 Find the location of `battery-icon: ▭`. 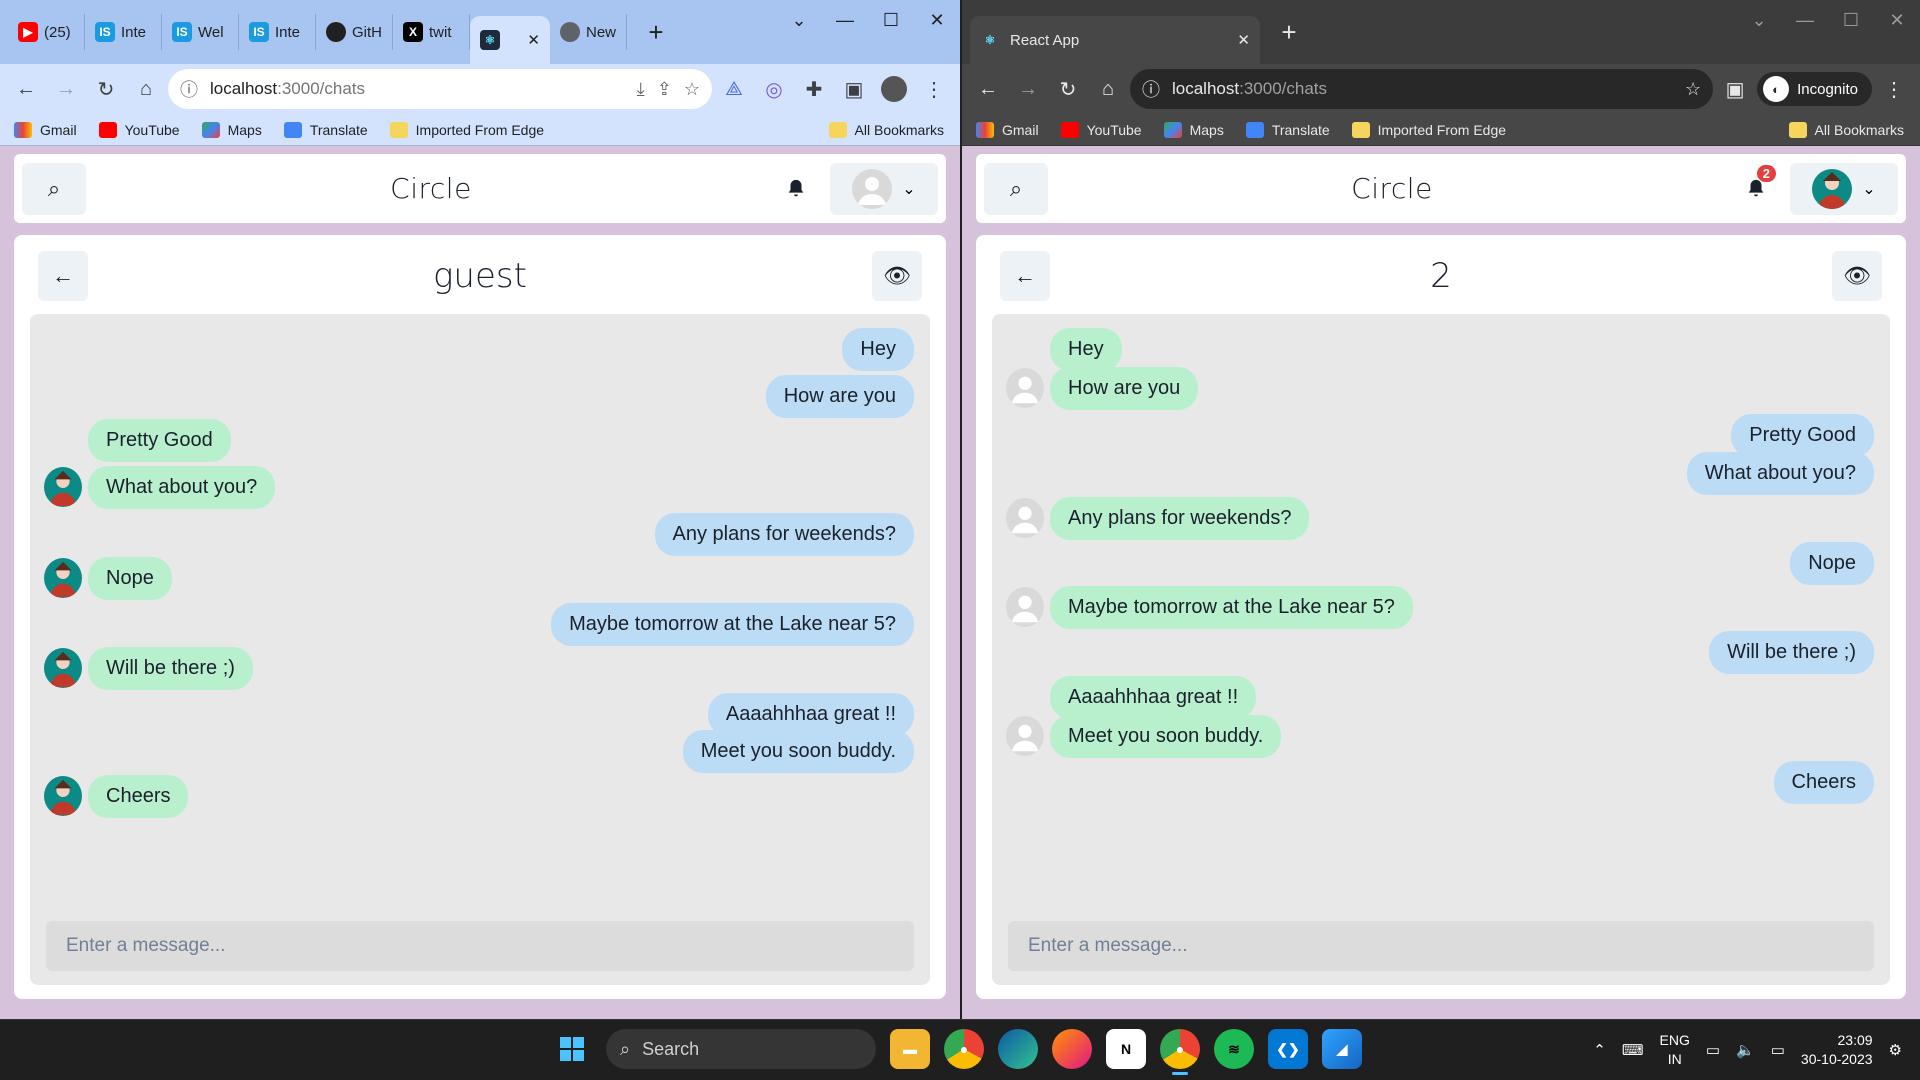

battery-icon: ▭ is located at coordinates (1778, 1050).